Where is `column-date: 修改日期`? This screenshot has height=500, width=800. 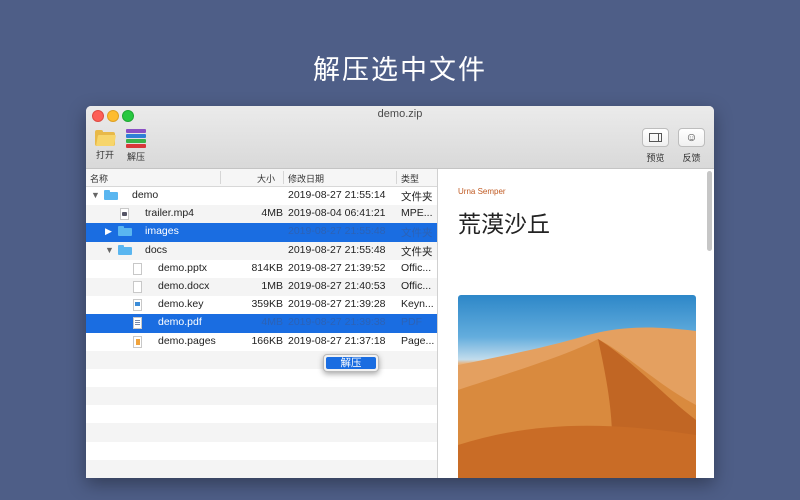 column-date: 修改日期 is located at coordinates (306, 178).